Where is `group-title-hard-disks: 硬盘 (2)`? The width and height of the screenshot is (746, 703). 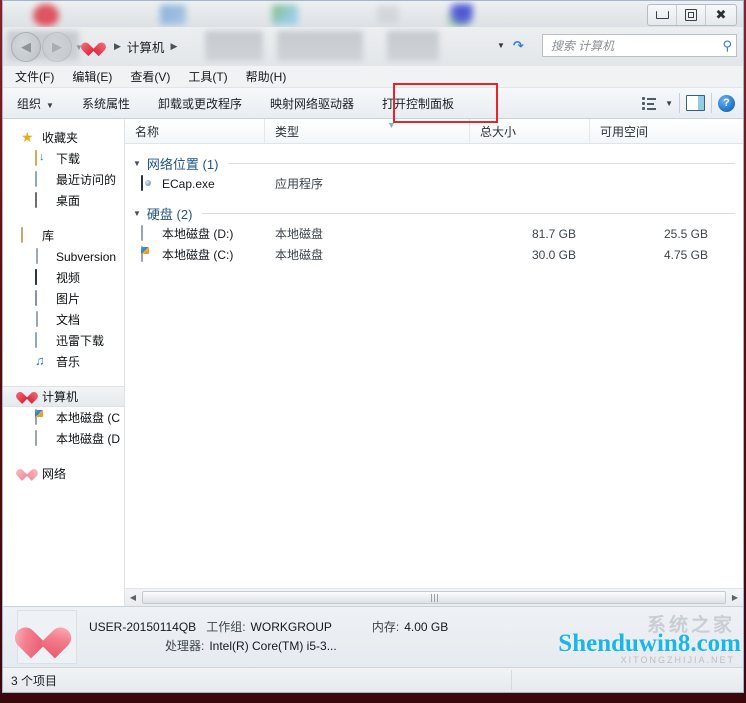
group-title-hard-disks: 硬盘 (2) is located at coordinates (169, 214).